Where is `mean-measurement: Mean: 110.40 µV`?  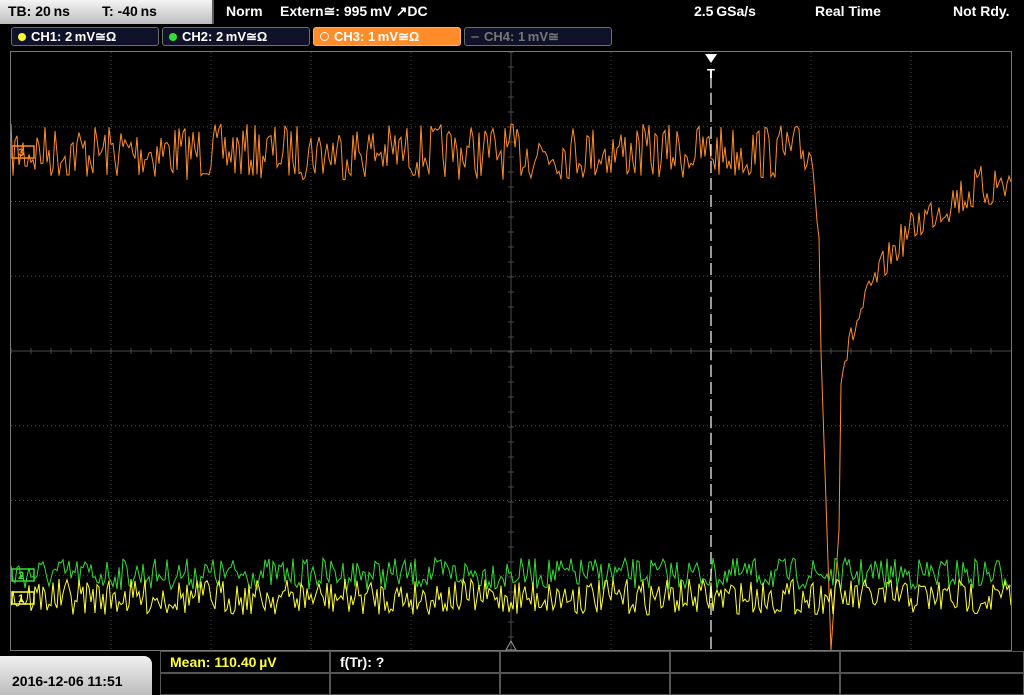
mean-measurement: Mean: 110.40 µV is located at coordinates (223, 662).